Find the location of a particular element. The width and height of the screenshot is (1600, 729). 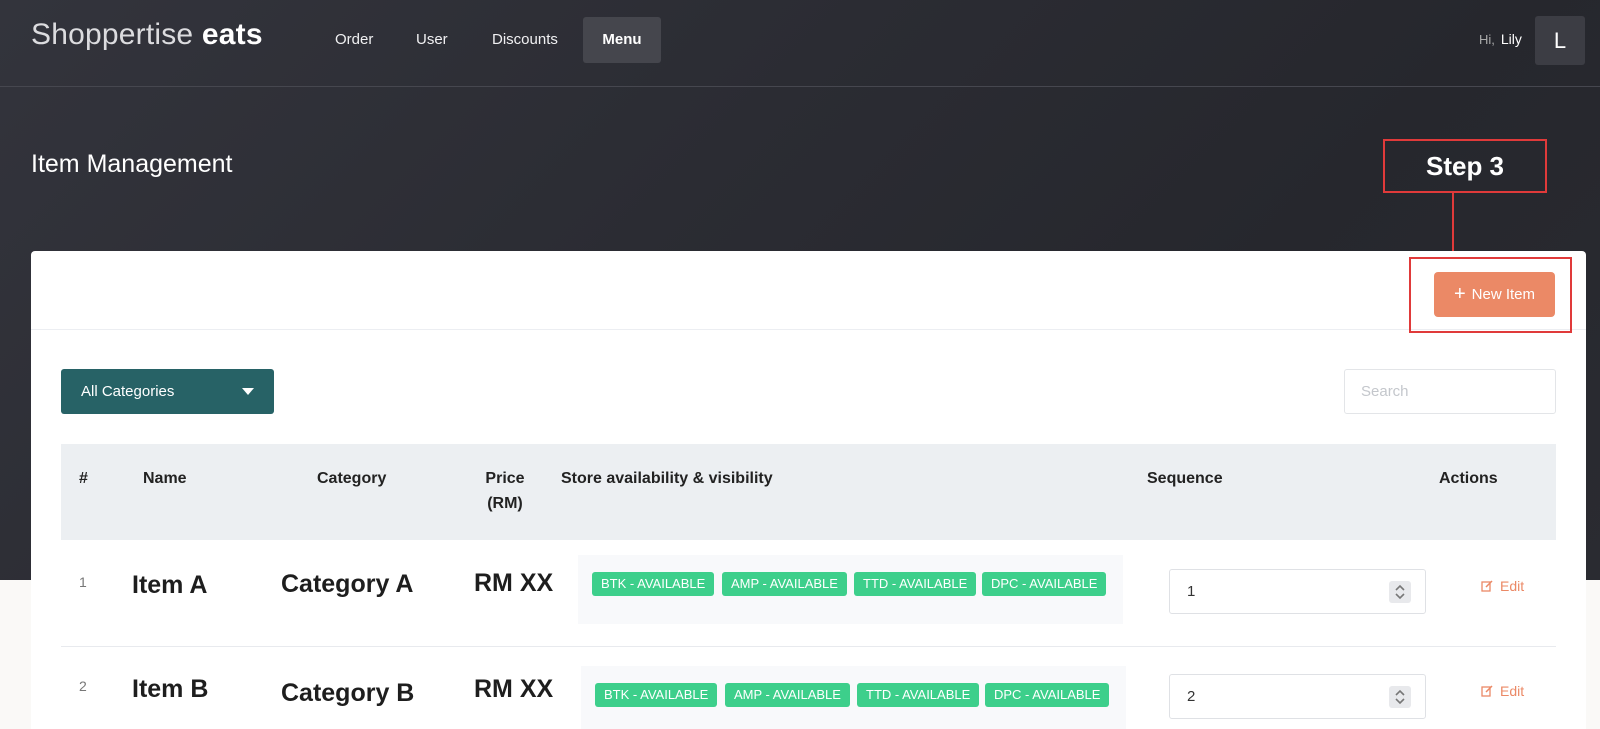

caret-down-icon is located at coordinates (248, 391).